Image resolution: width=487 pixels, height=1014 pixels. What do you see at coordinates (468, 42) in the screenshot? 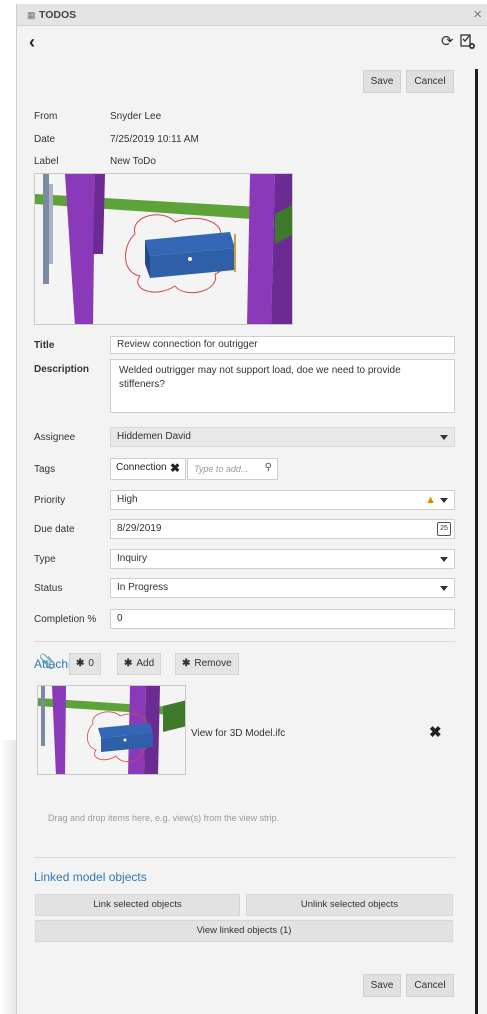
I see `todo-settings-icon` at bounding box center [468, 42].